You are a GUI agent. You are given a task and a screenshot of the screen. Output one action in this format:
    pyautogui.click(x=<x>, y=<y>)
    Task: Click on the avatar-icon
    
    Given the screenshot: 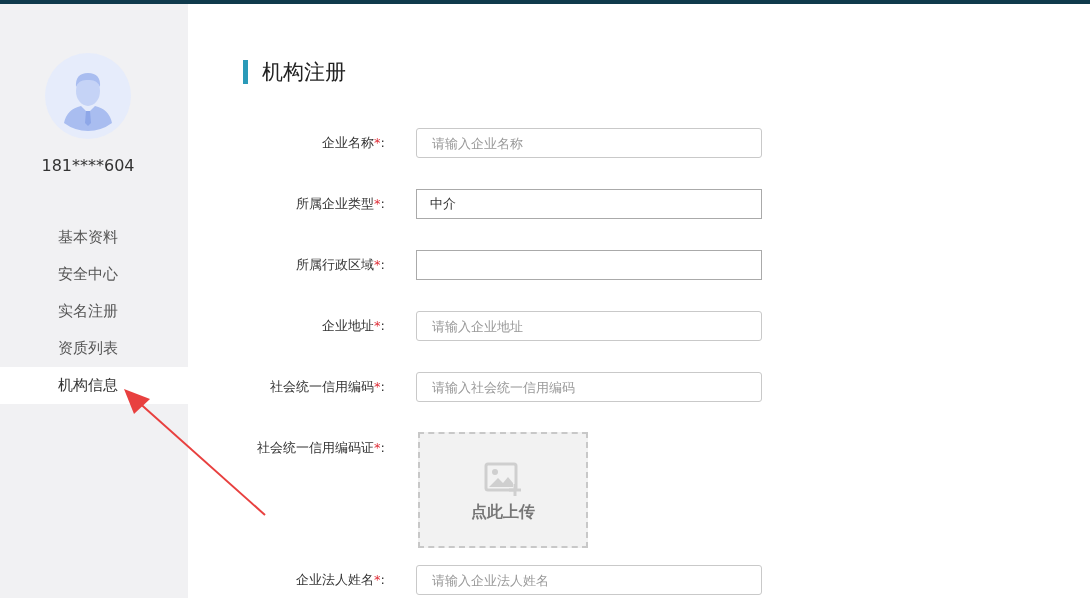 What is the action you would take?
    pyautogui.click(x=88, y=96)
    